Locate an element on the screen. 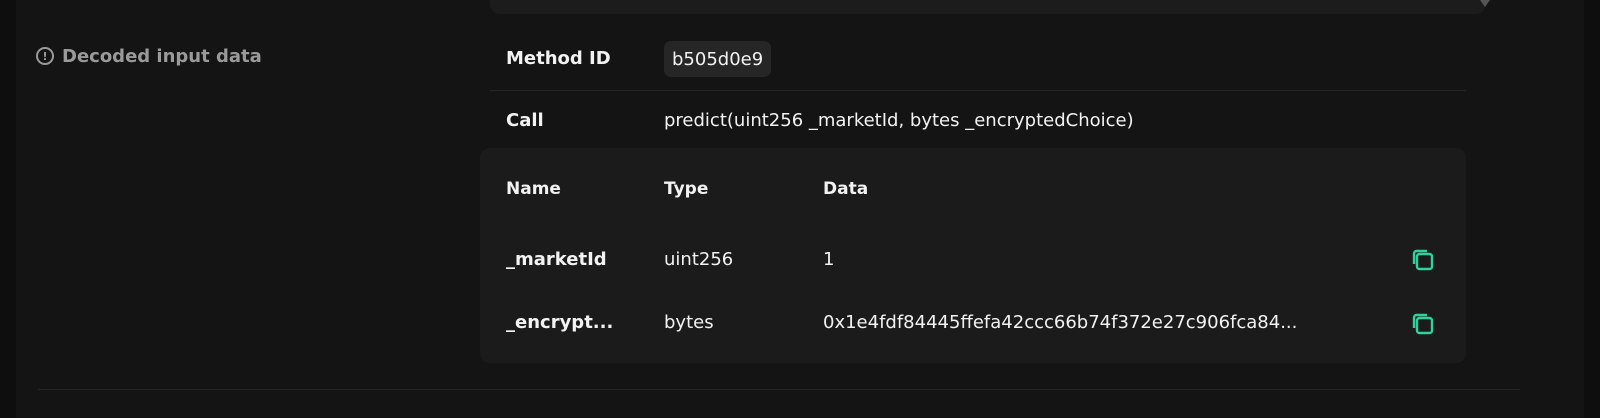  section-divider is located at coordinates (779, 389).